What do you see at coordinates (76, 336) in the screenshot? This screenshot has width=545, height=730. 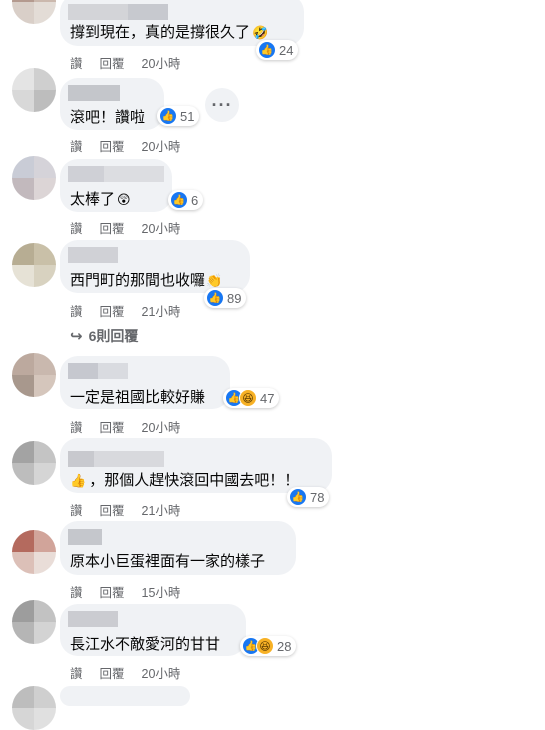 I see `reply-arrow-icon: ↪` at bounding box center [76, 336].